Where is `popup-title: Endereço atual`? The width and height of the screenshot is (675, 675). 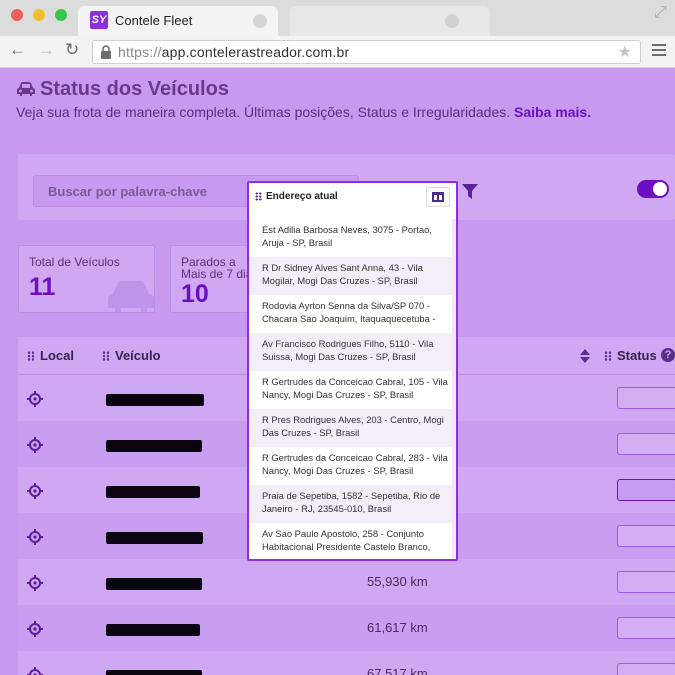 popup-title: Endereço atual is located at coordinates (302, 196).